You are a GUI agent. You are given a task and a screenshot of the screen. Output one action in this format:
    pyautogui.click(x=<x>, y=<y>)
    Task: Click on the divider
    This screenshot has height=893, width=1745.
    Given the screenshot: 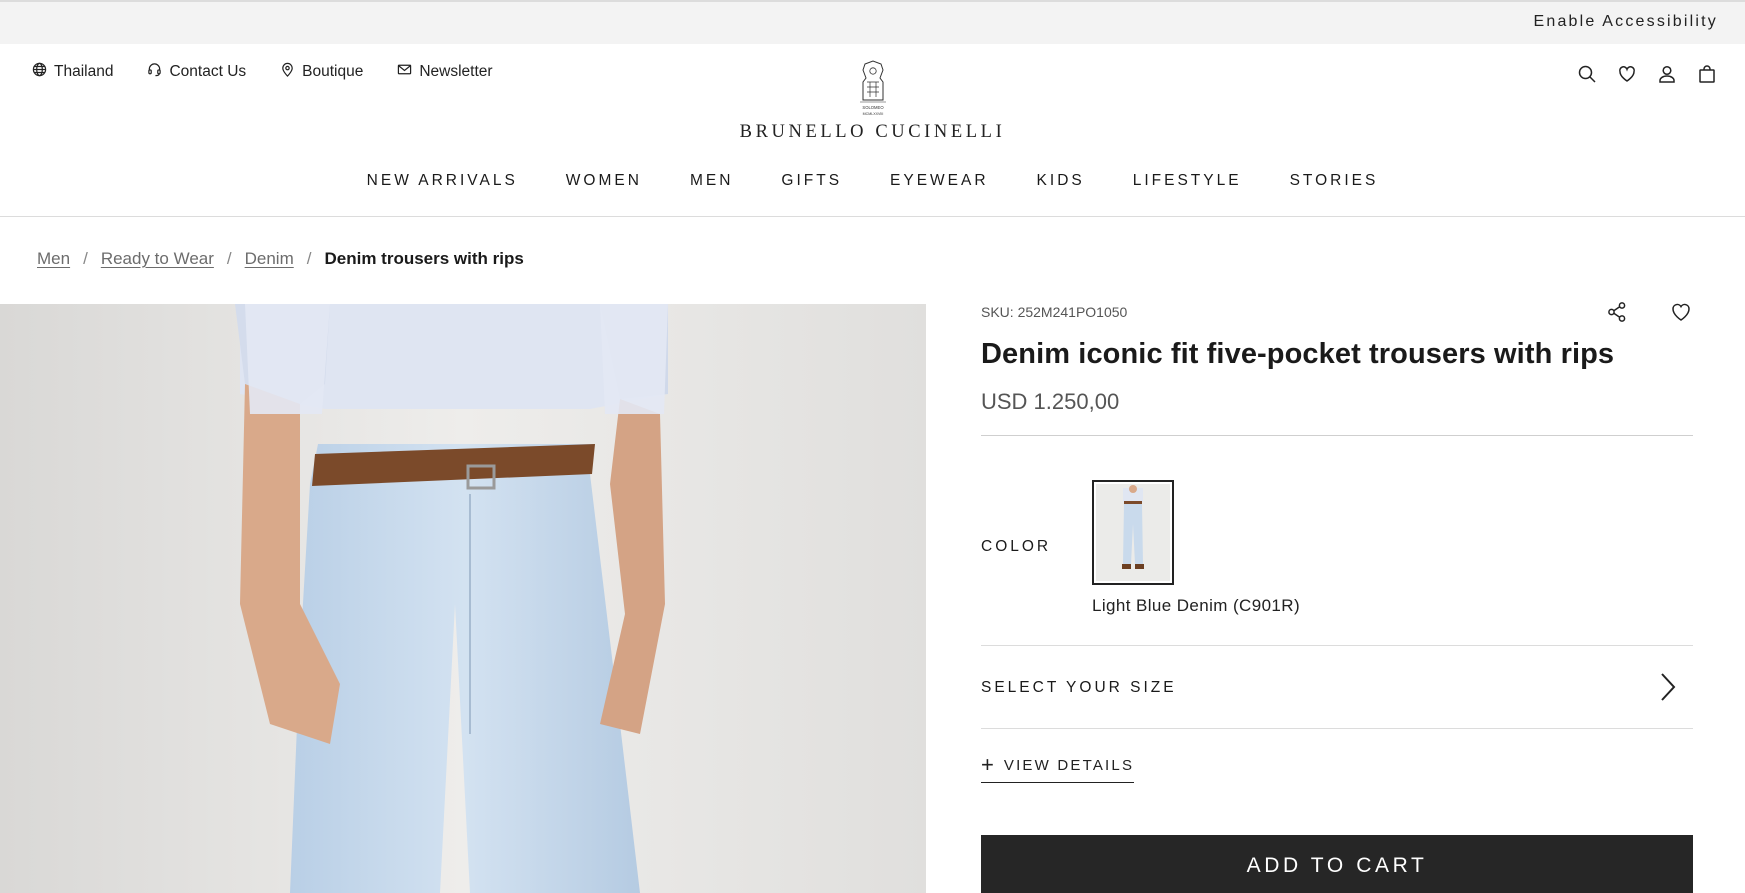 What is the action you would take?
    pyautogui.click(x=1337, y=435)
    